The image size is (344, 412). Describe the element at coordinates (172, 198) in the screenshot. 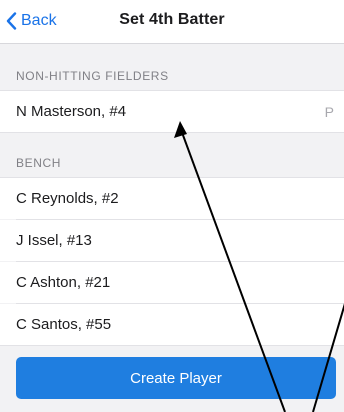

I see `list-item-bench-player: C Reynolds, #2` at that location.